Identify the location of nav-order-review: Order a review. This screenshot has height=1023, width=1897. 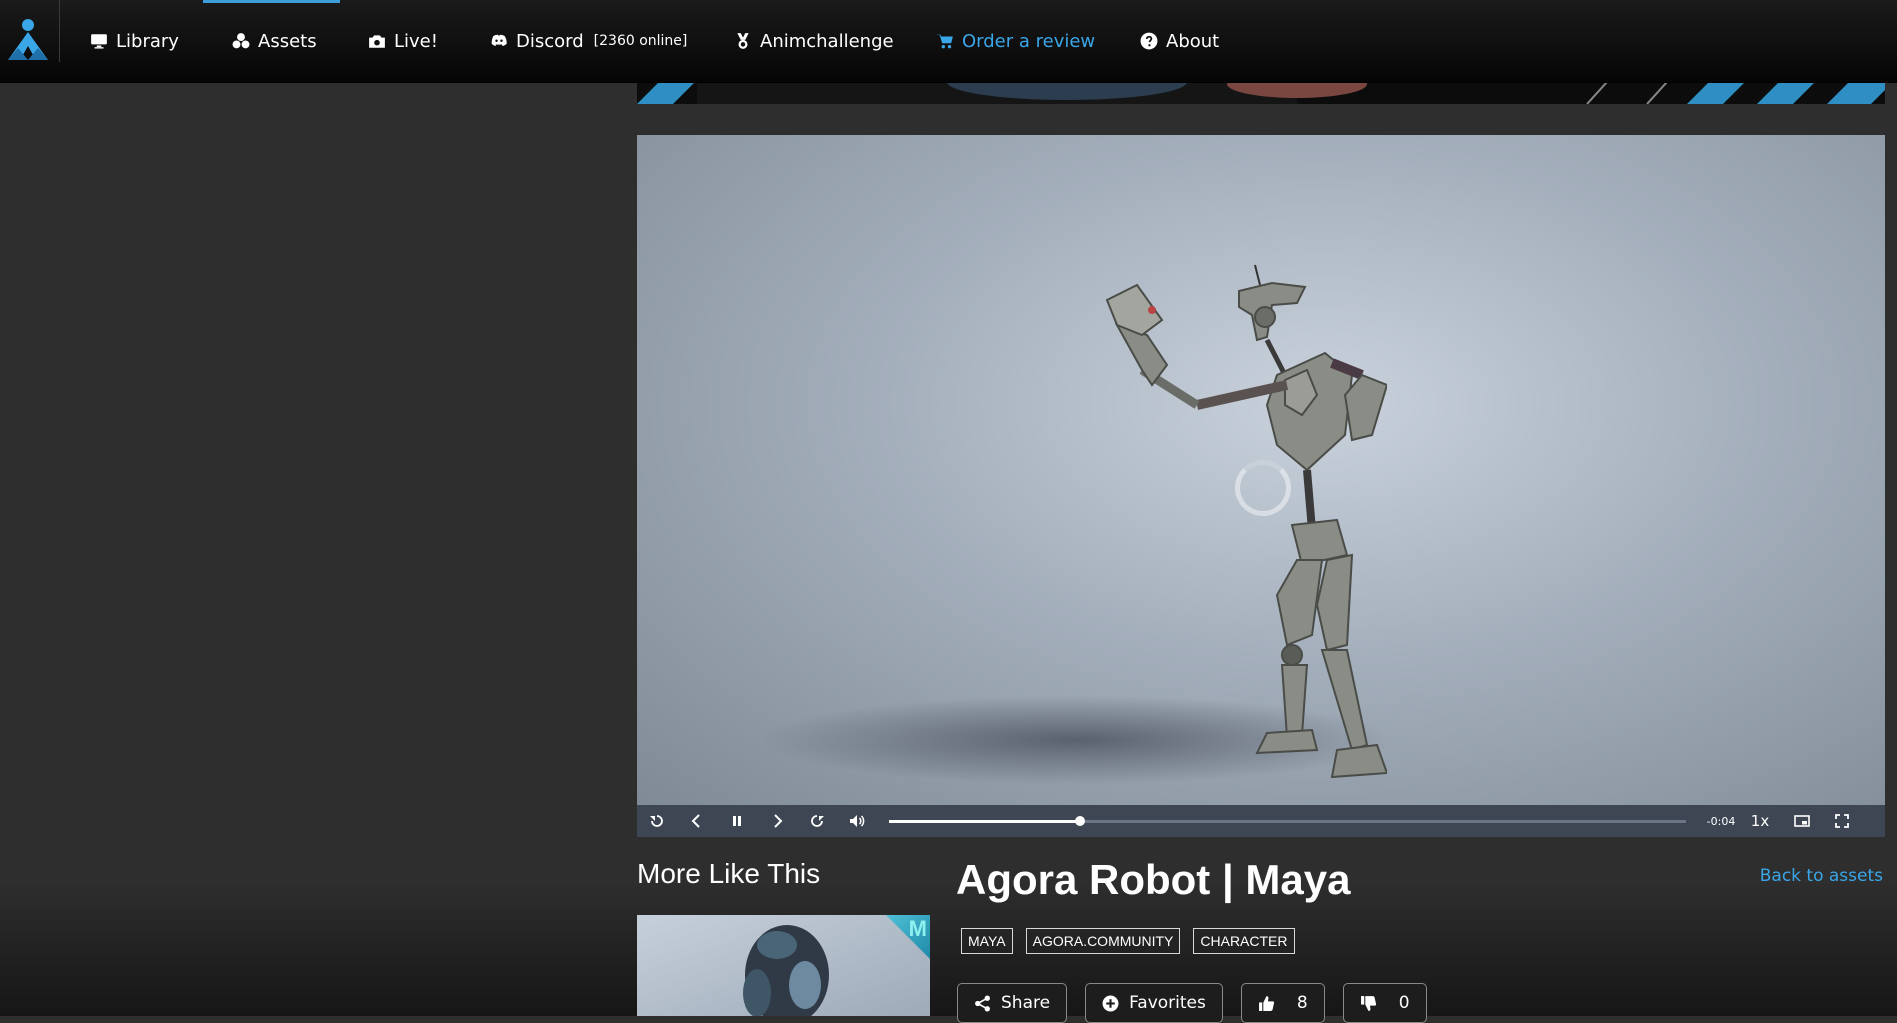
(1015, 41).